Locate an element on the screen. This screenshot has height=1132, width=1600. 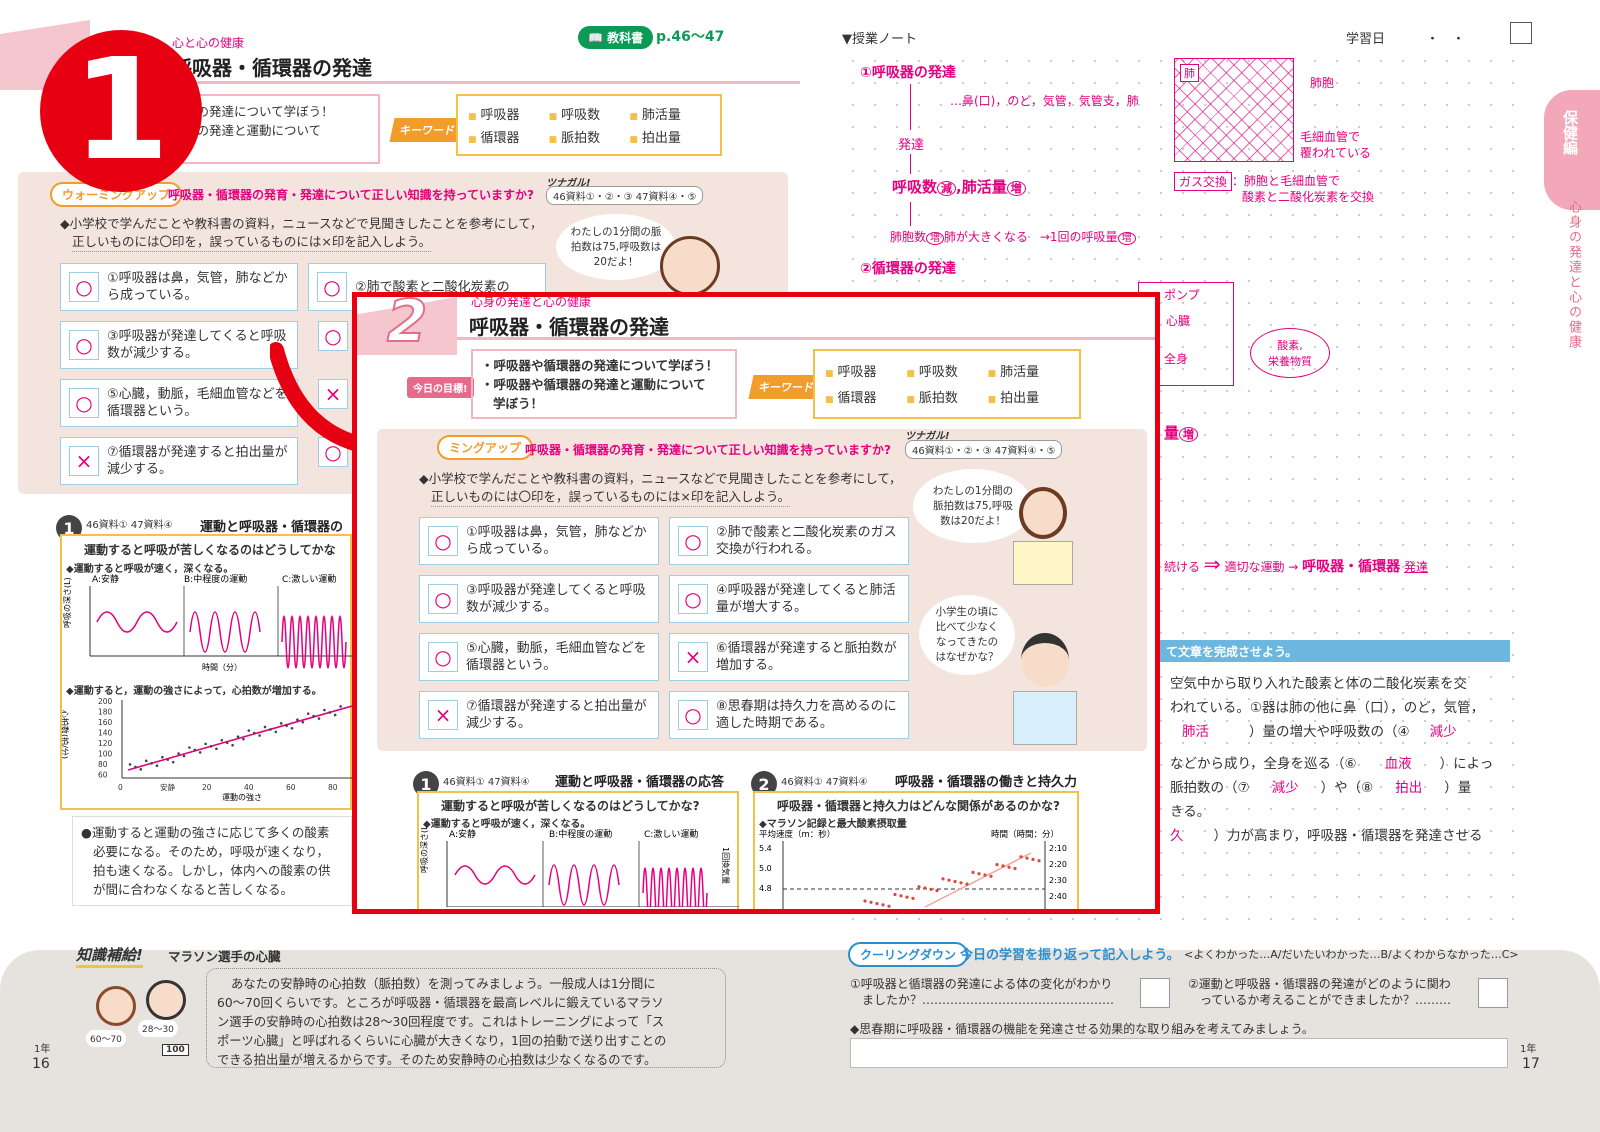
question-text: ②肺で酸素と二酸化炭素のガス交換が行われる。 is located at coordinates (806, 541).